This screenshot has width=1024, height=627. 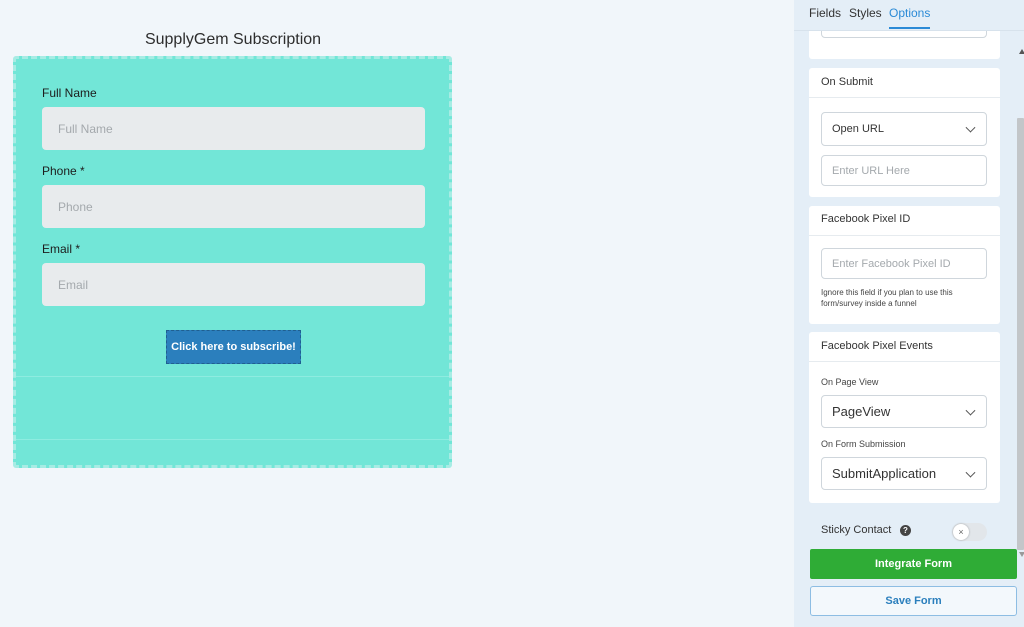 What do you see at coordinates (877, 346) in the screenshot?
I see `pixel-events-title: Facebook Pixel Events` at bounding box center [877, 346].